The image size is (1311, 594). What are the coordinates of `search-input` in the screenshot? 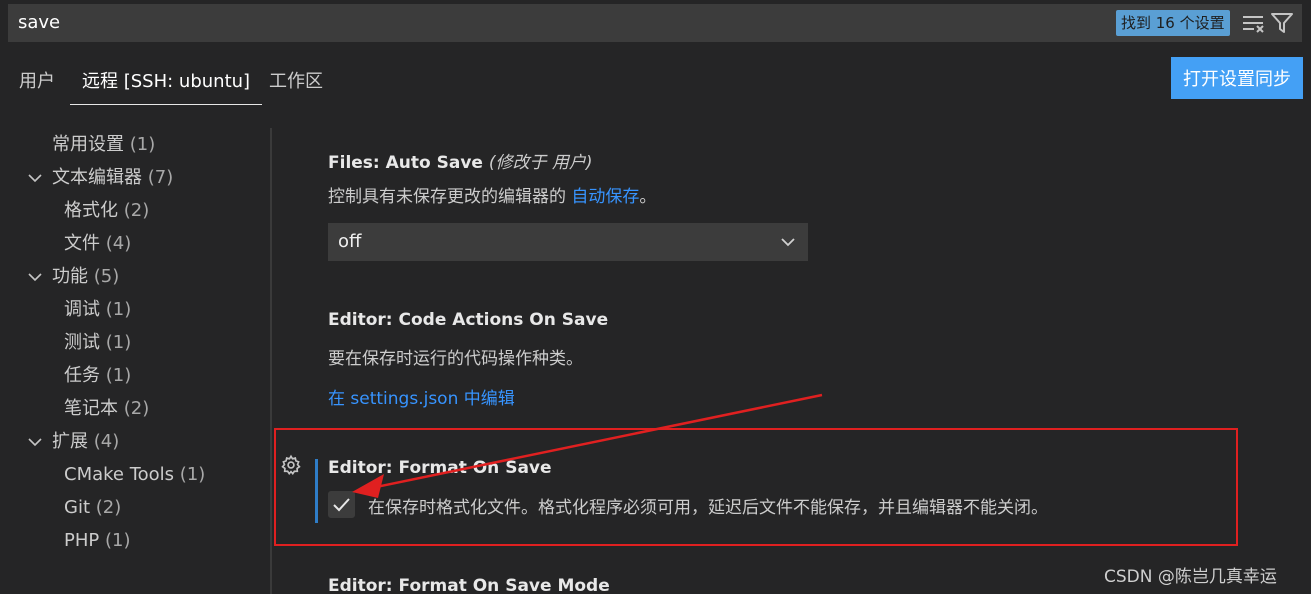 It's located at (468, 23).